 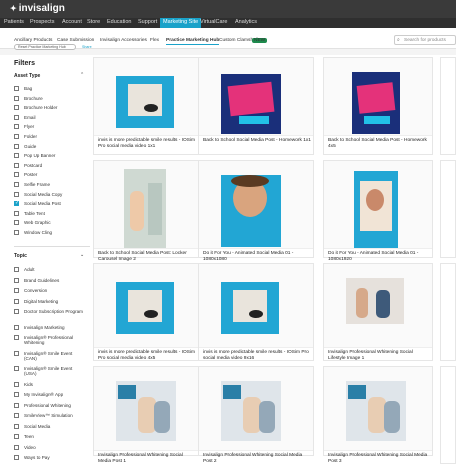 I want to click on filter-option-label: Poster, so click(x=55, y=174).